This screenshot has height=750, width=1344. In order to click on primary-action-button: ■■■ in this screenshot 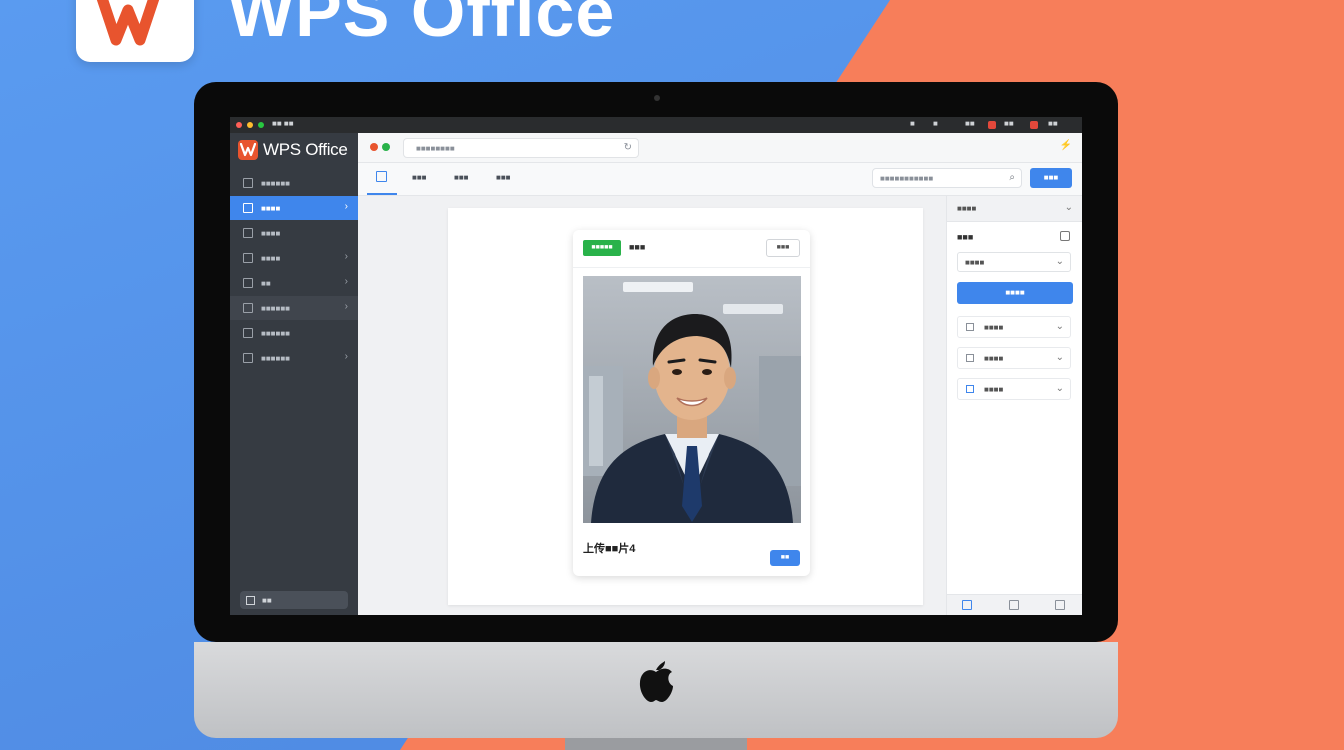, I will do `click(1051, 178)`.